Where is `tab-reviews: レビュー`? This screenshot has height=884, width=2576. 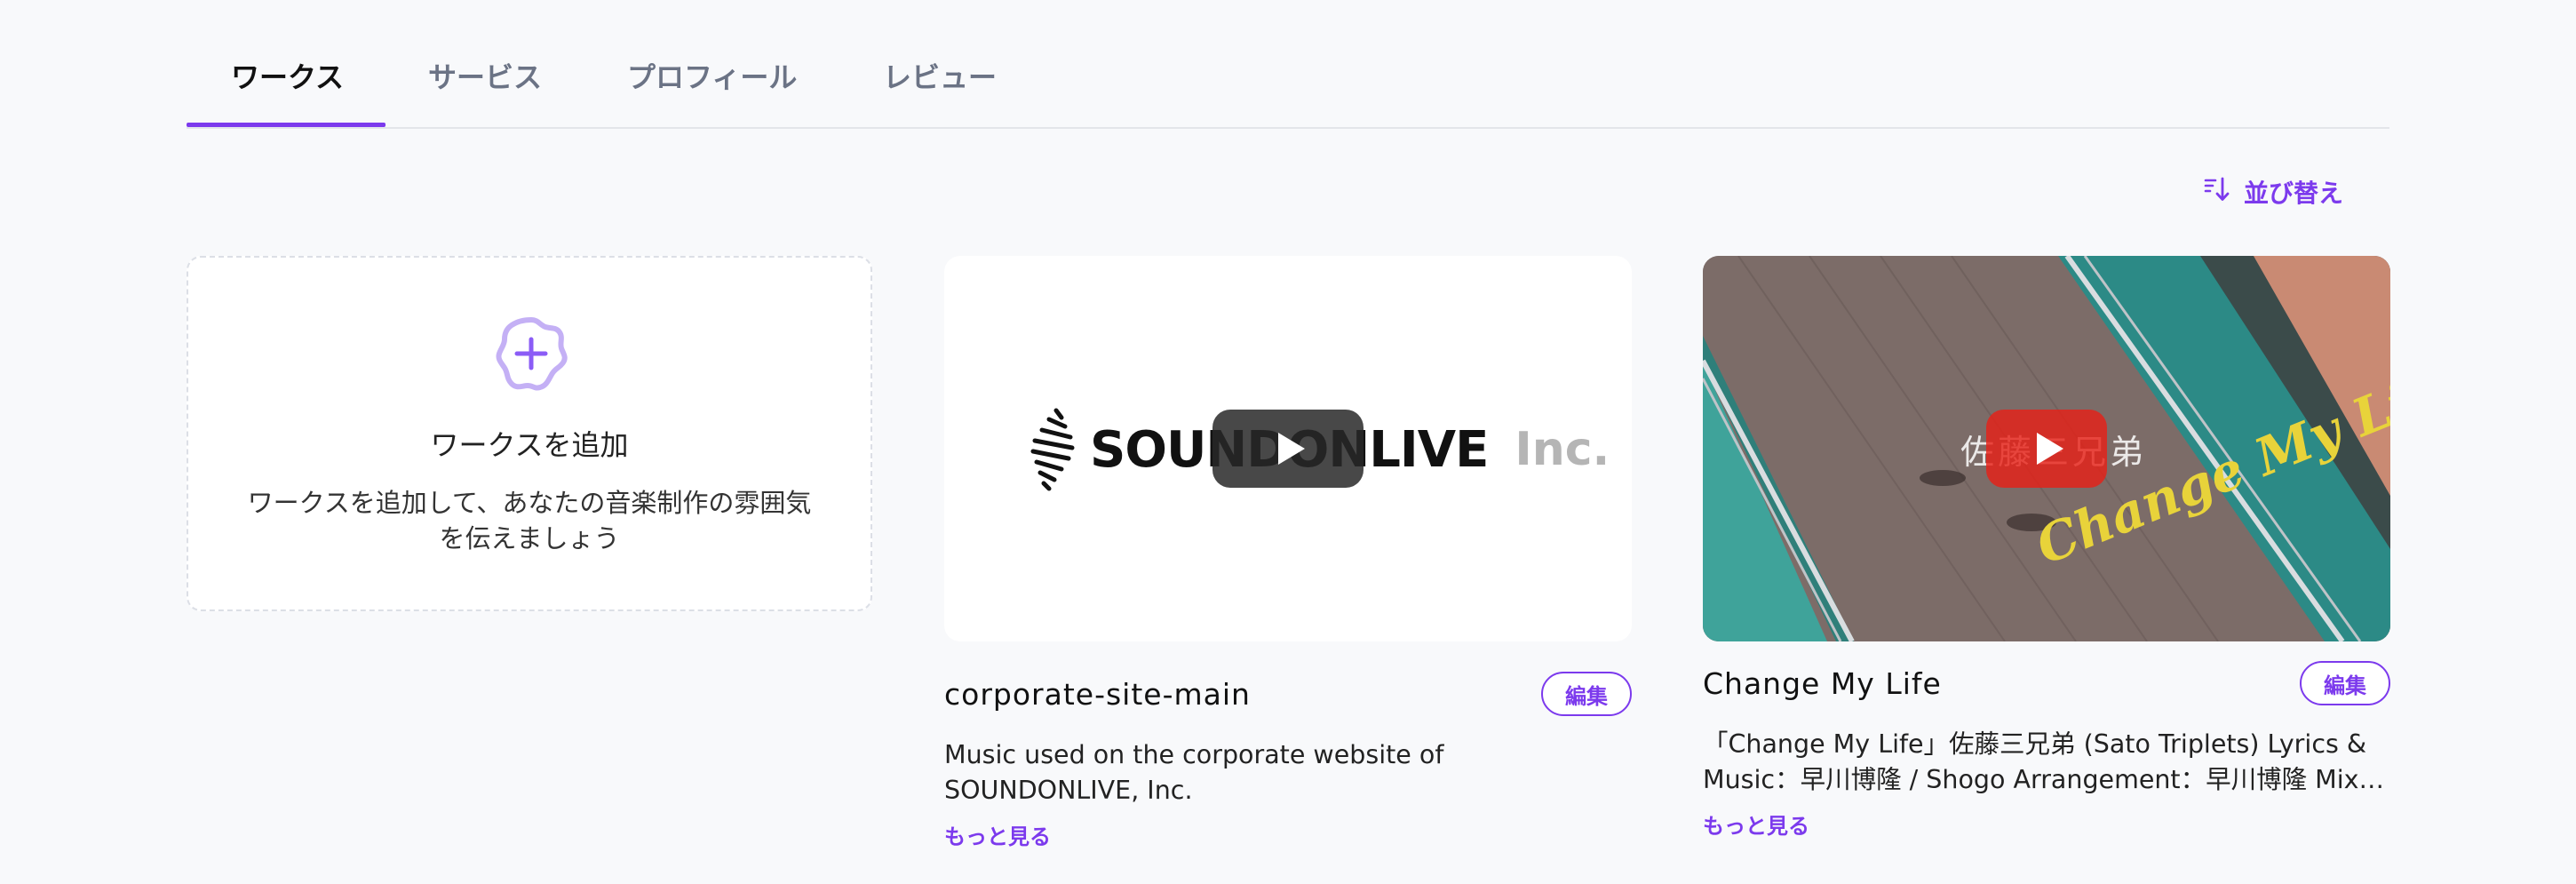
tab-reviews: レビュー is located at coordinates (940, 75).